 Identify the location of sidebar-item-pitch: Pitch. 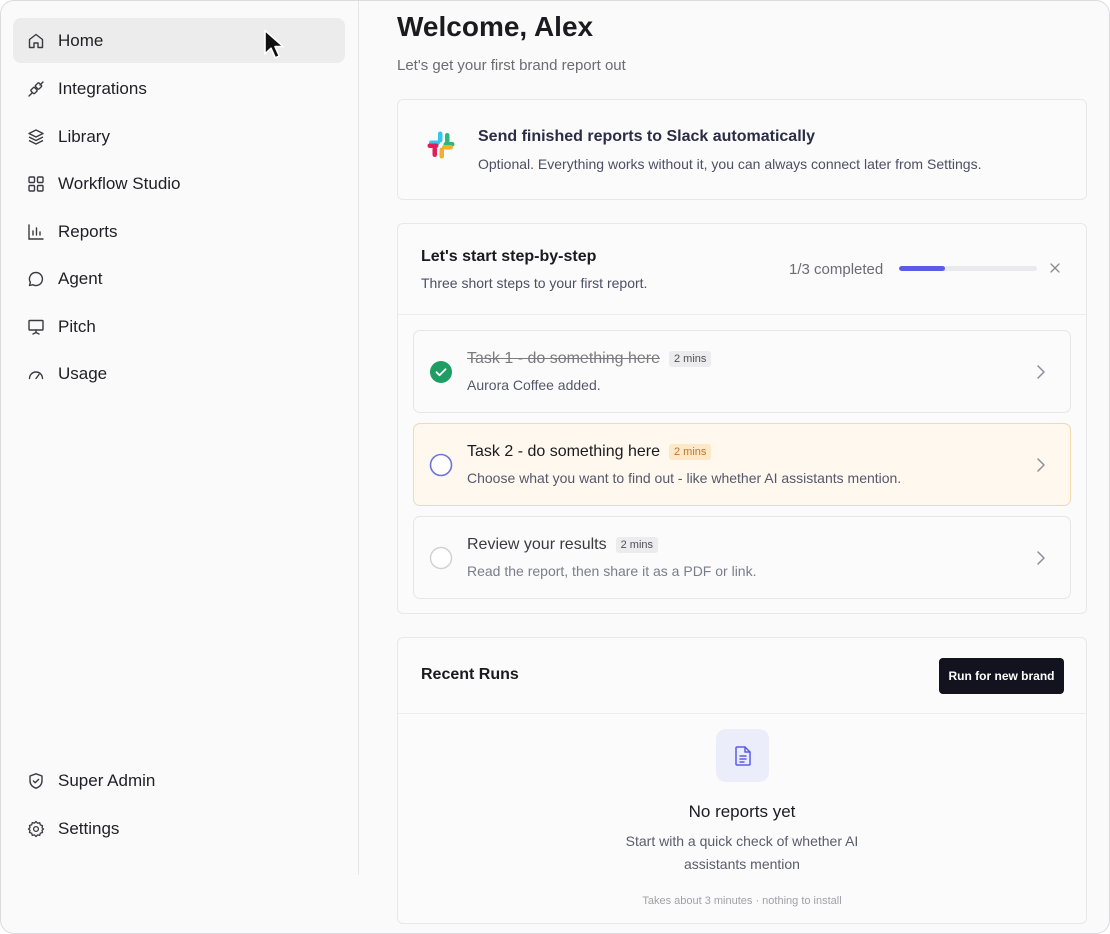
(179, 326).